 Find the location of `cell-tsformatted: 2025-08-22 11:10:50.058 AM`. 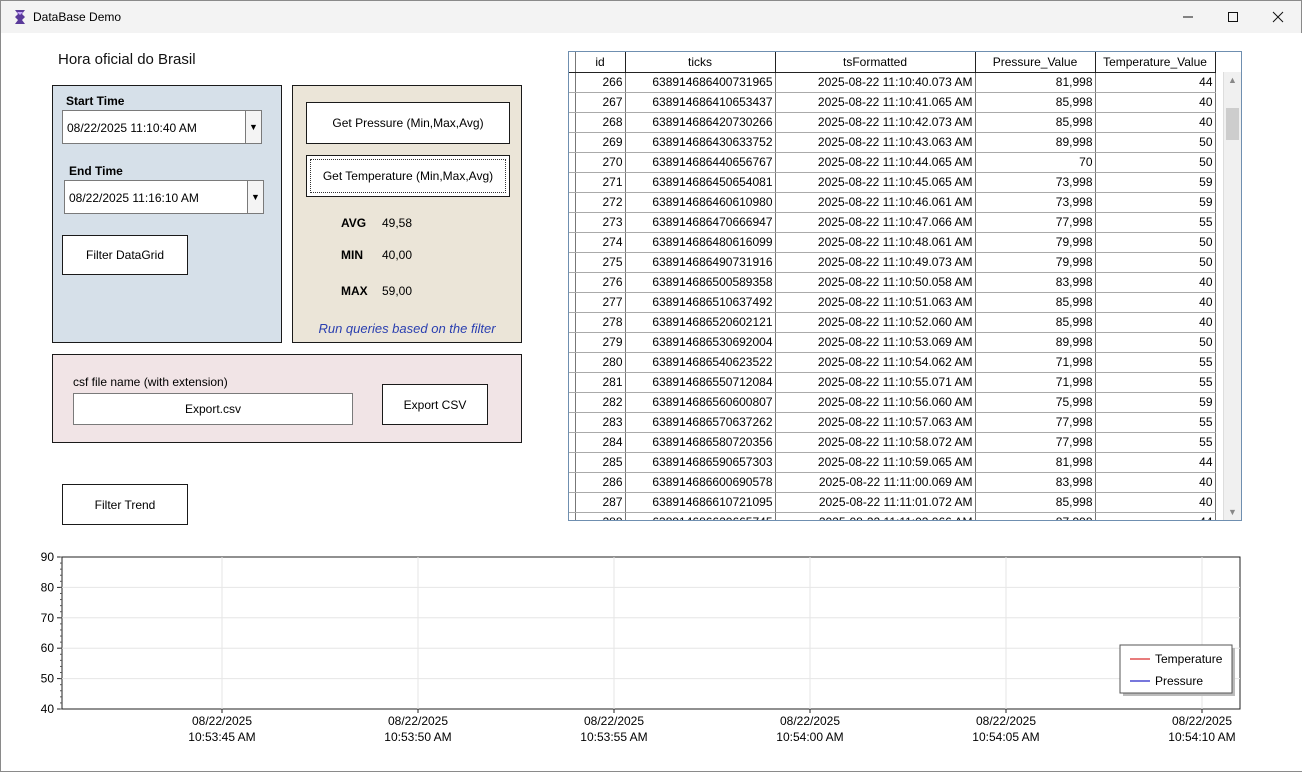

cell-tsformatted: 2025-08-22 11:10:50.058 AM is located at coordinates (875, 282).